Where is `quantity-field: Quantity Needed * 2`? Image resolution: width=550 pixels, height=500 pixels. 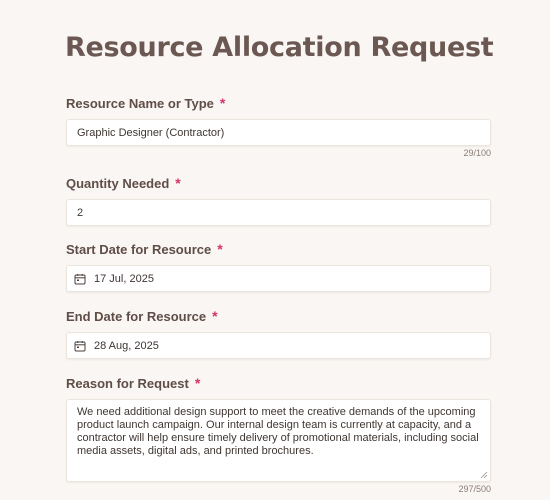
quantity-field: Quantity Needed * 2 is located at coordinates (278, 200).